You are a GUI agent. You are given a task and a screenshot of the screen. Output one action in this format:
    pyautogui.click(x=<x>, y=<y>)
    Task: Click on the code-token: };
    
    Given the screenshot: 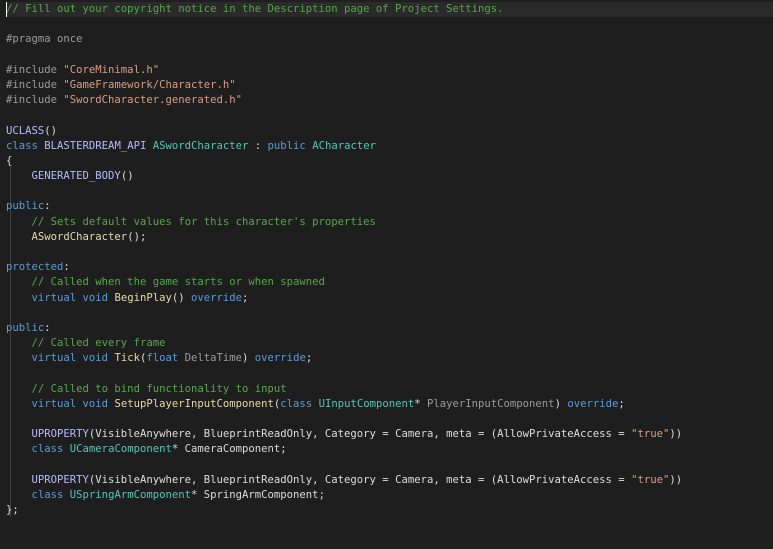 What is the action you would take?
    pyautogui.click(x=12, y=510)
    